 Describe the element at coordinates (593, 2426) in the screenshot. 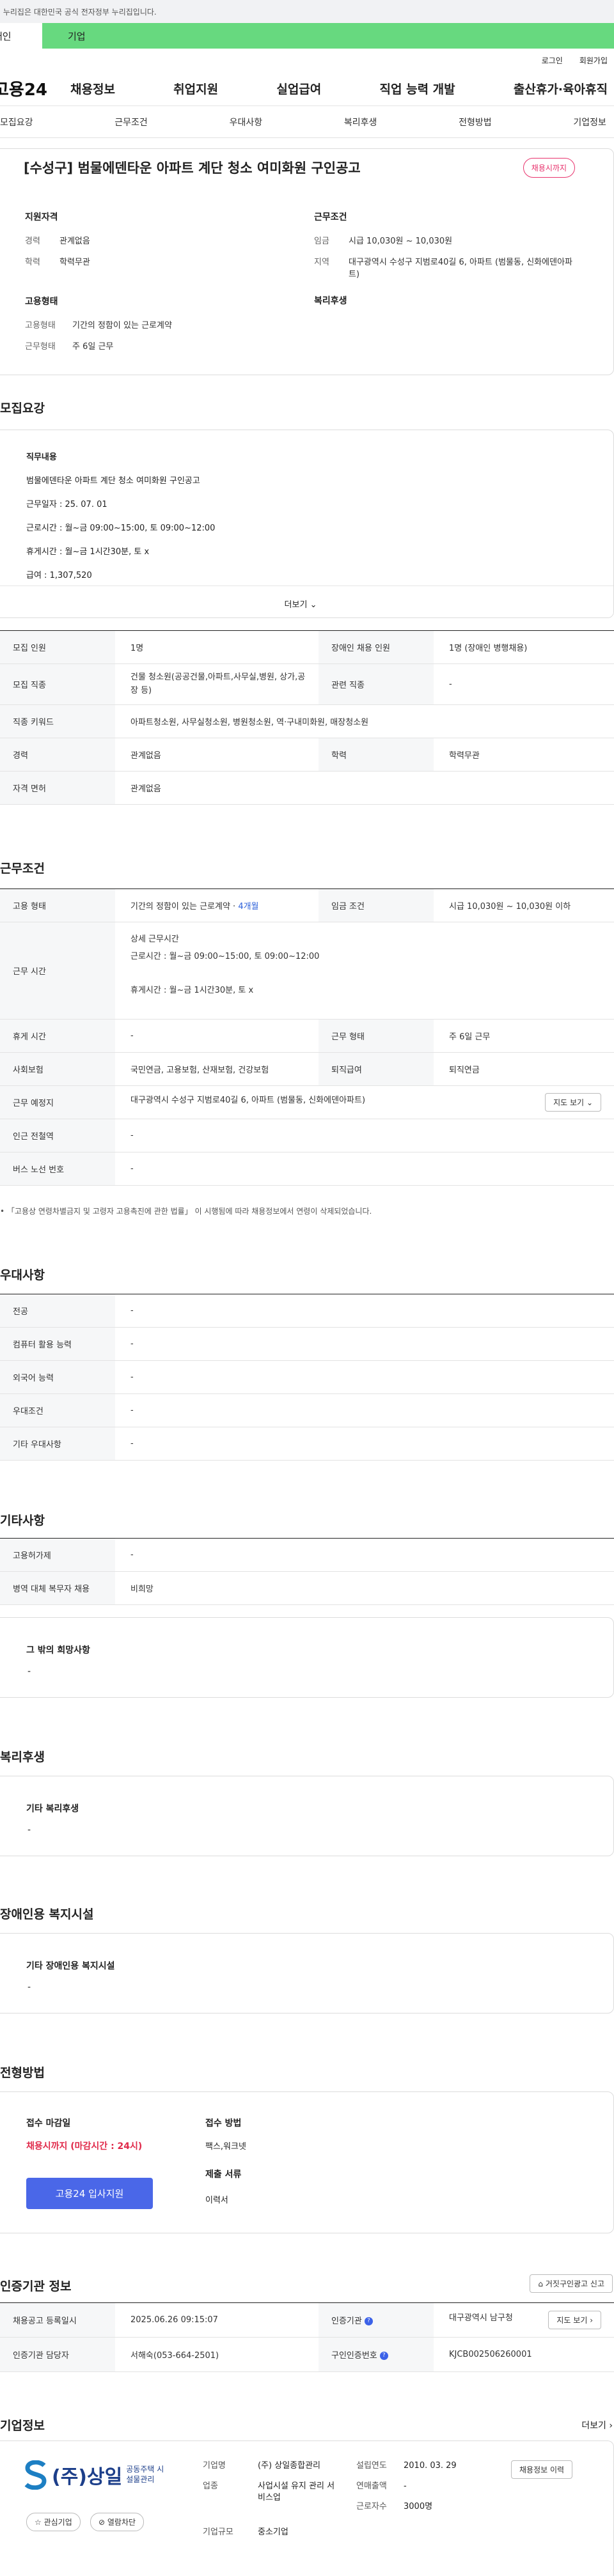

I see `company-more-label: 더보기` at that location.